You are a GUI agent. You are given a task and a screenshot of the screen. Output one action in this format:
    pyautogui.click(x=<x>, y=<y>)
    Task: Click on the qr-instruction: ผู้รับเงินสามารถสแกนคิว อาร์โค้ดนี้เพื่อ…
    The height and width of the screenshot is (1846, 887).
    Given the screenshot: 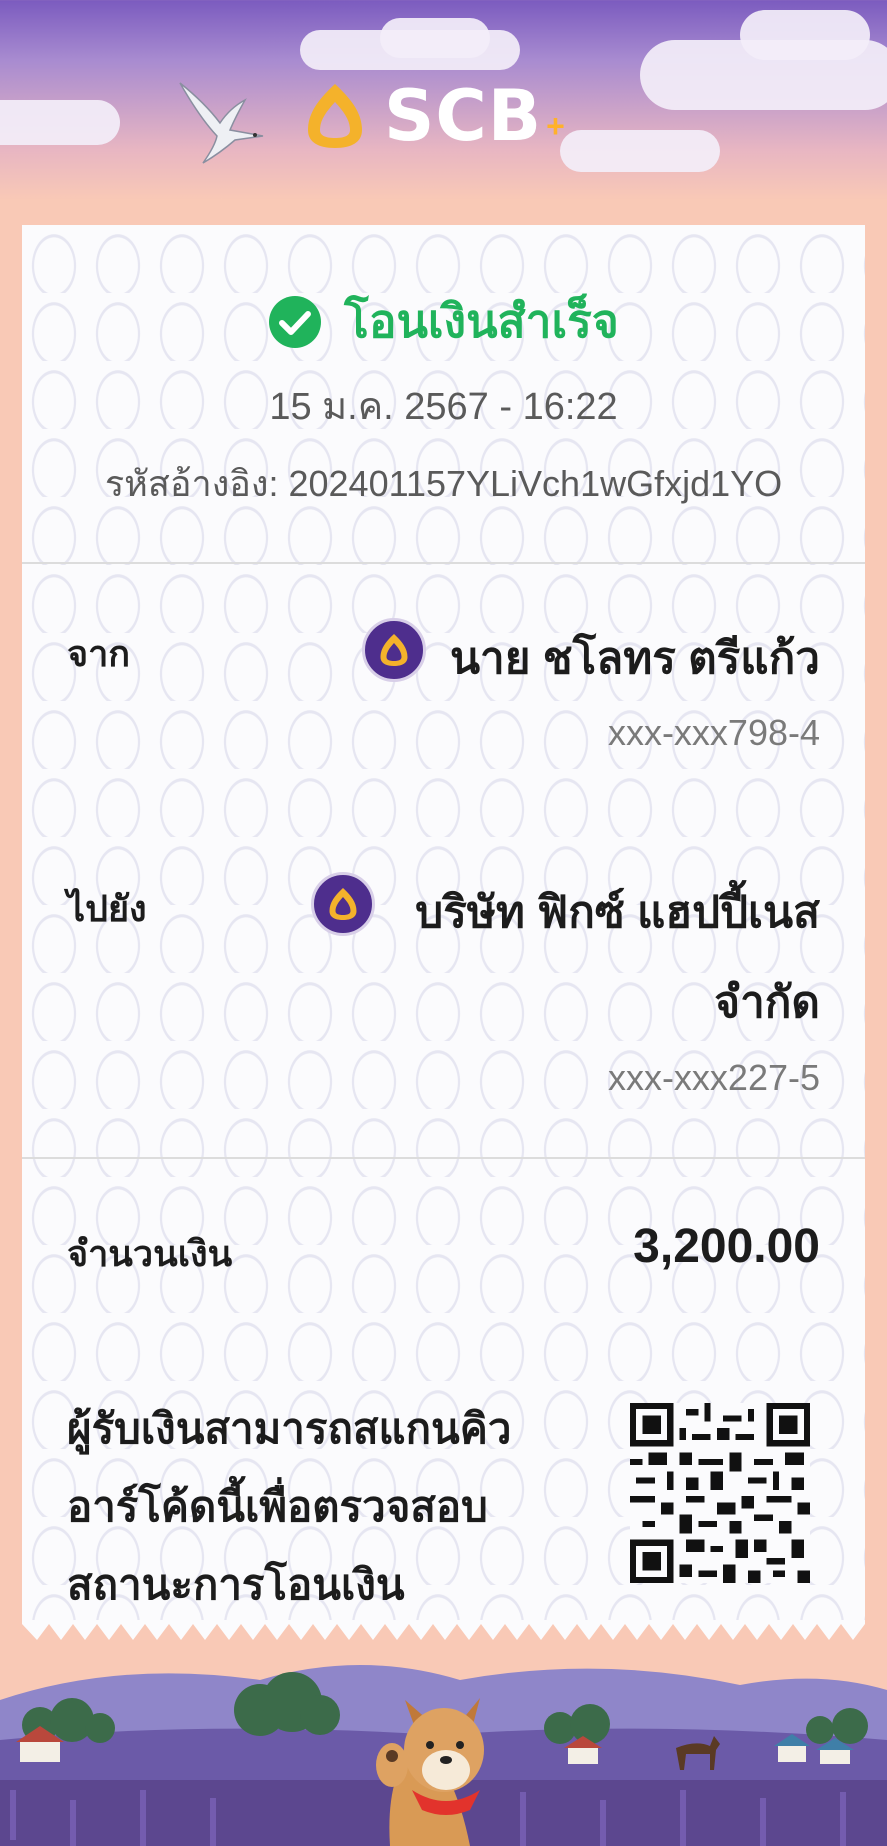 What is the action you would take?
    pyautogui.click(x=317, y=1507)
    